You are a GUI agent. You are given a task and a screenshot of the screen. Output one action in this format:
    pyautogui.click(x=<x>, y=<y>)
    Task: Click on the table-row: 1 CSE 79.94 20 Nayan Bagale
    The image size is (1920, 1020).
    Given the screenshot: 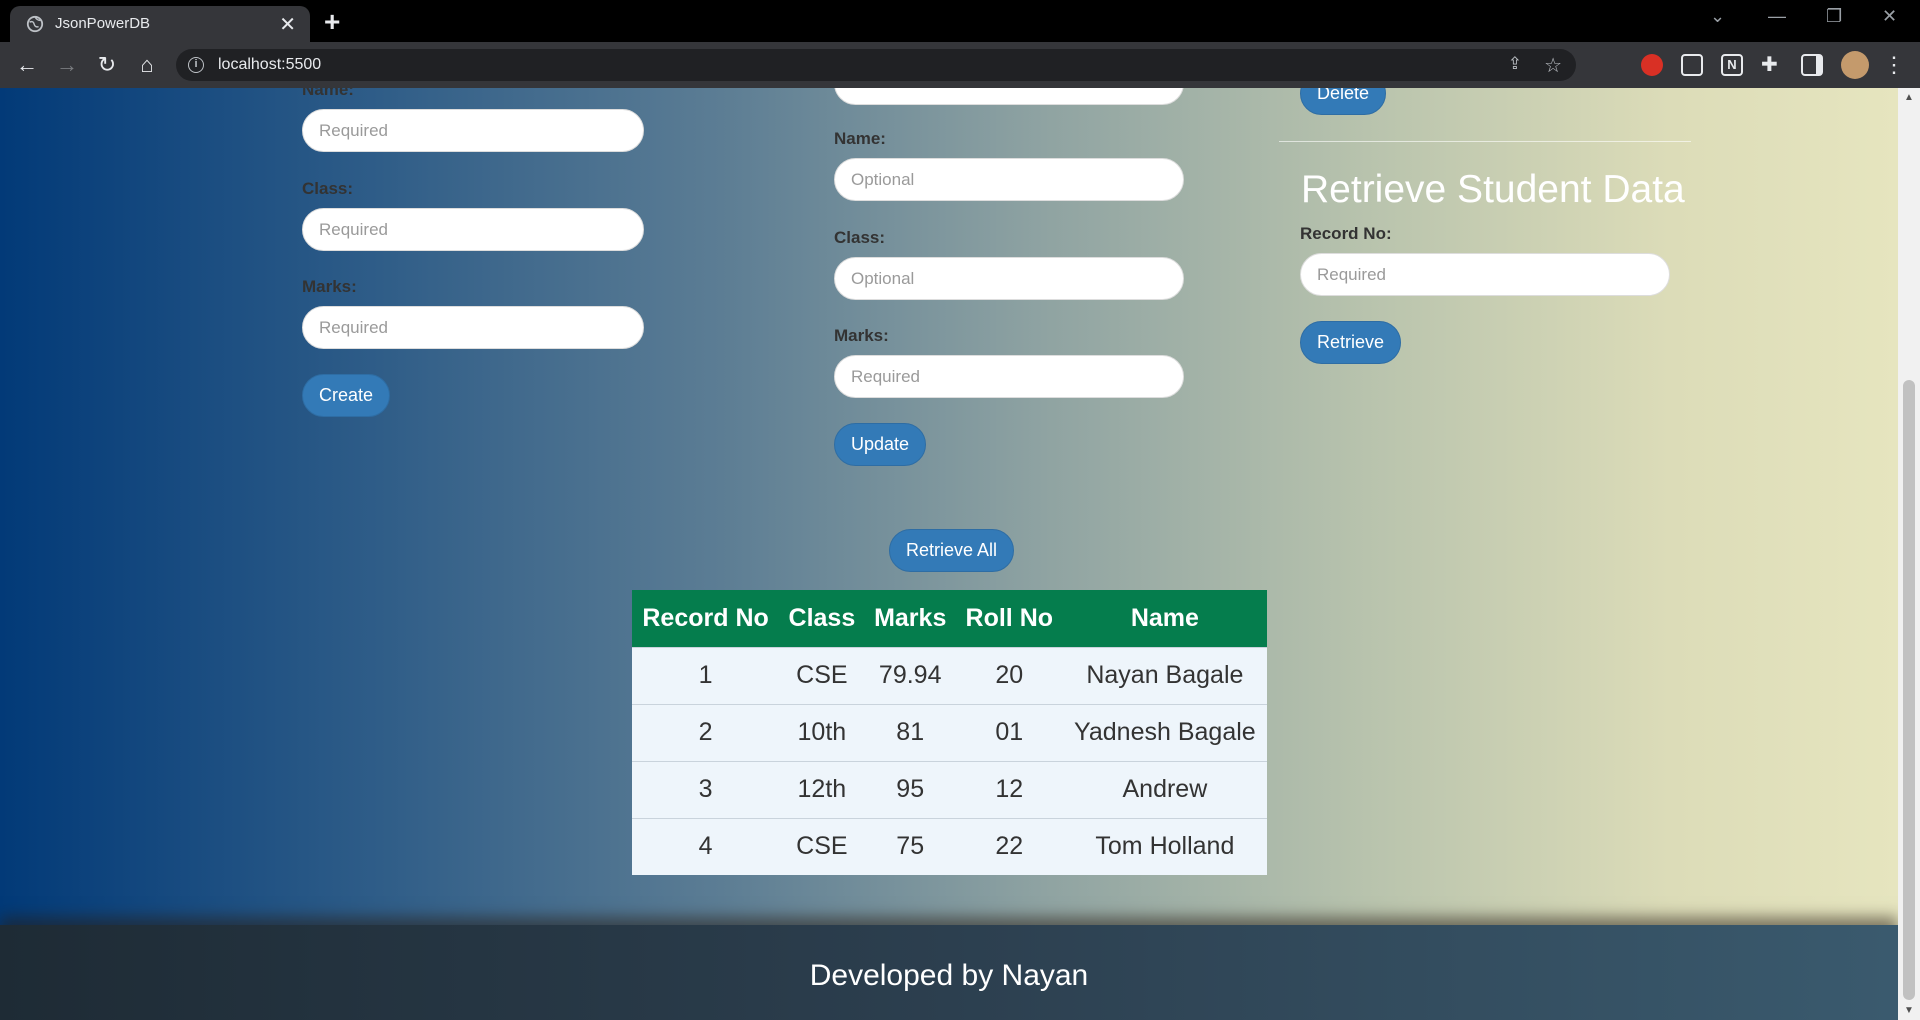 What is the action you would take?
    pyautogui.click(x=949, y=675)
    